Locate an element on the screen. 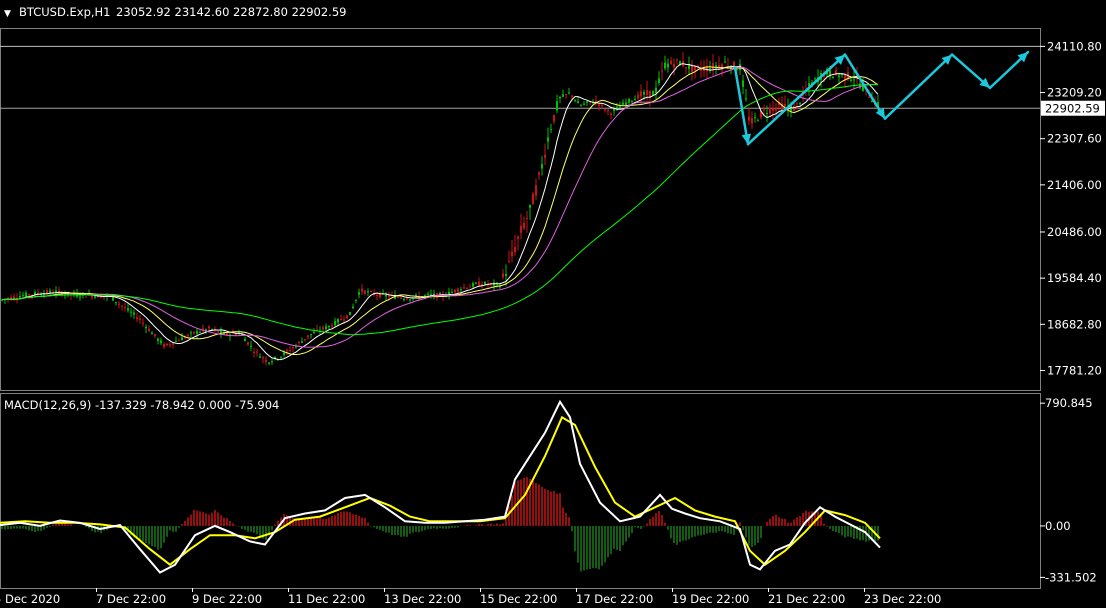  price-tick-label: 17781.20 is located at coordinates (1074, 370).